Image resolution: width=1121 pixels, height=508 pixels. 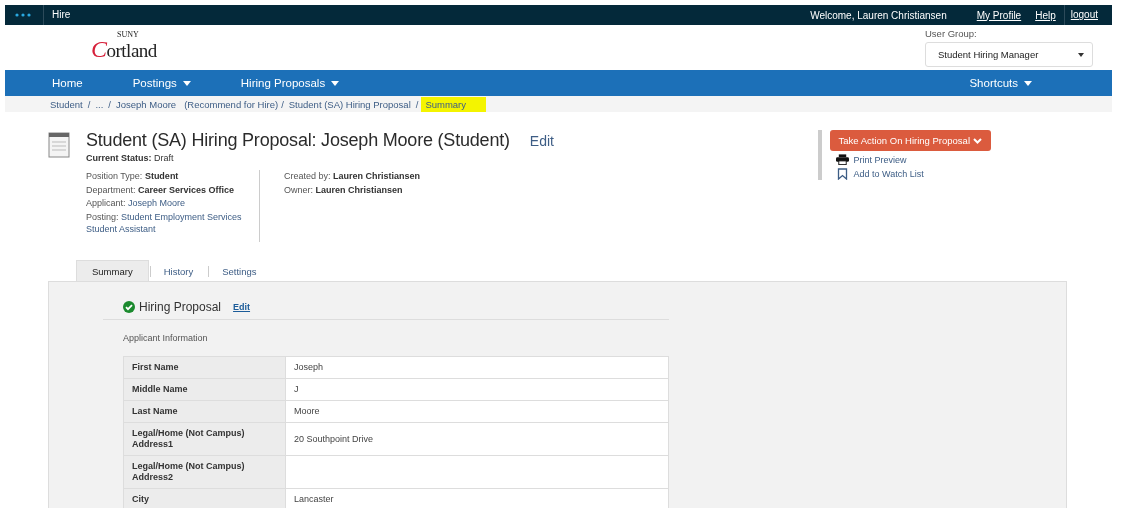 What do you see at coordinates (888, 174) in the screenshot?
I see `action-link: Add to Watch List` at bounding box center [888, 174].